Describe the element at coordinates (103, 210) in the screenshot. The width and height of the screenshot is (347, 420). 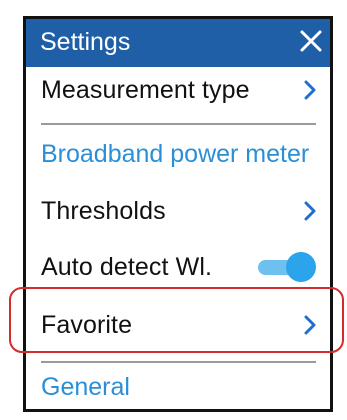
I see `thresholds-label: Thresholds` at that location.